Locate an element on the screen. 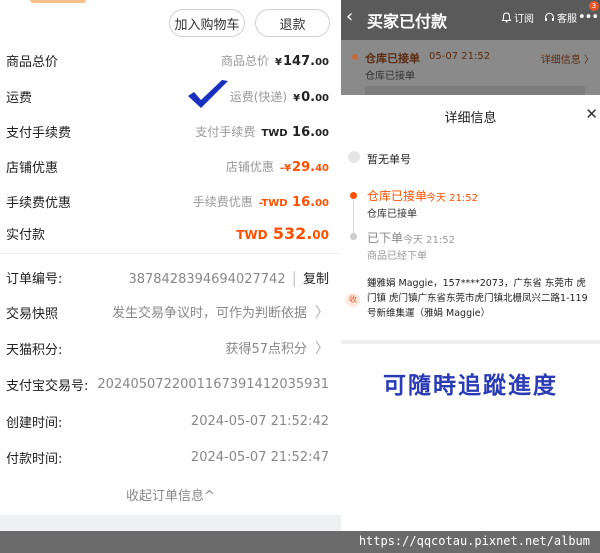 The height and width of the screenshot is (553, 600). fee-row-shipping: 运费 运费(快递) ¥0.00 is located at coordinates (170, 96).